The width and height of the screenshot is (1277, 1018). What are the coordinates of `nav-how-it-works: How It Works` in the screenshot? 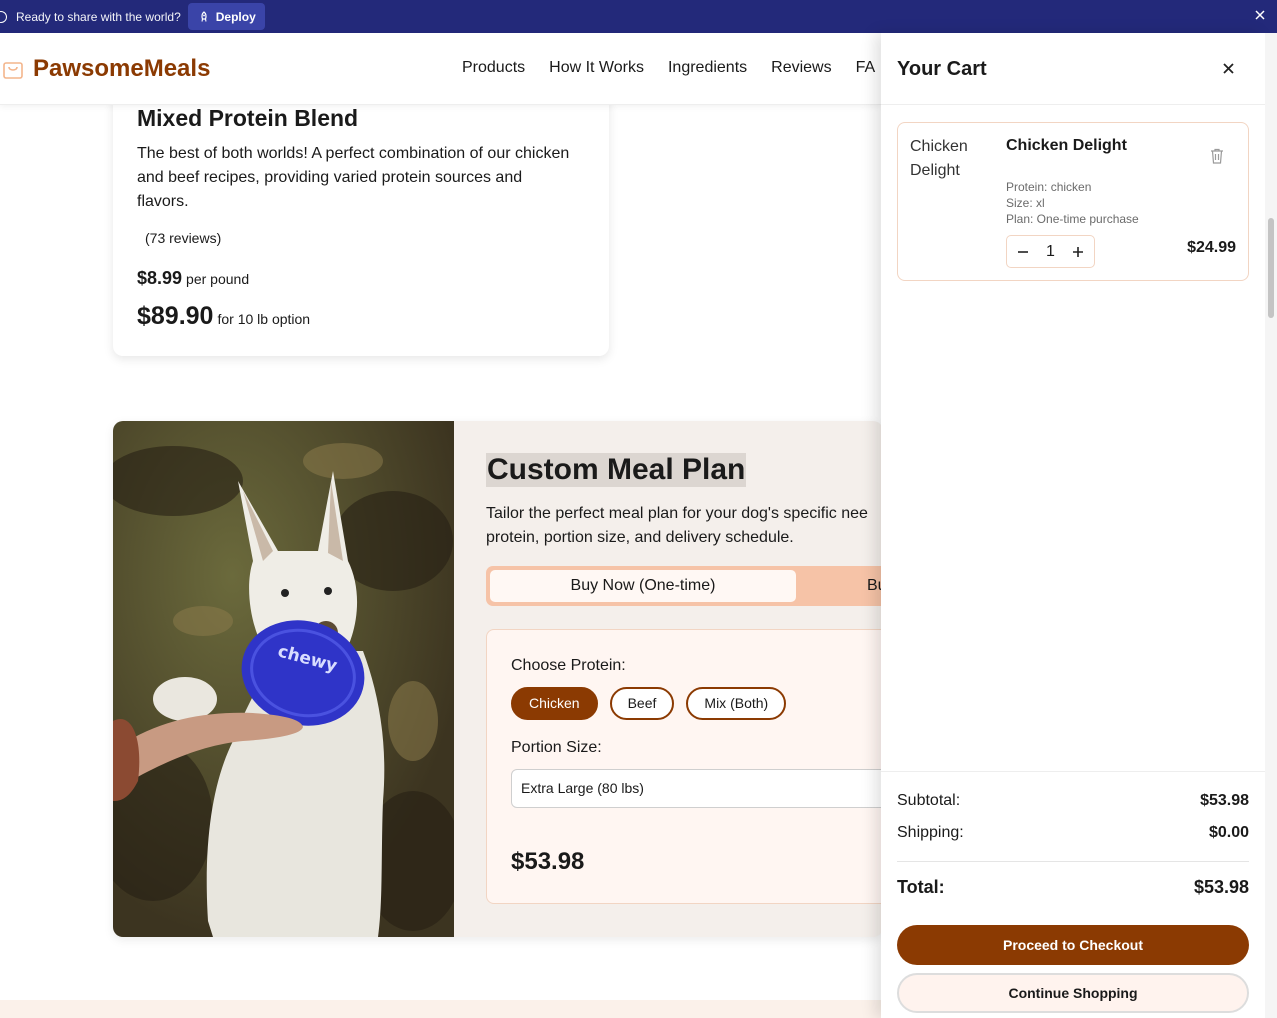 It's located at (596, 68).